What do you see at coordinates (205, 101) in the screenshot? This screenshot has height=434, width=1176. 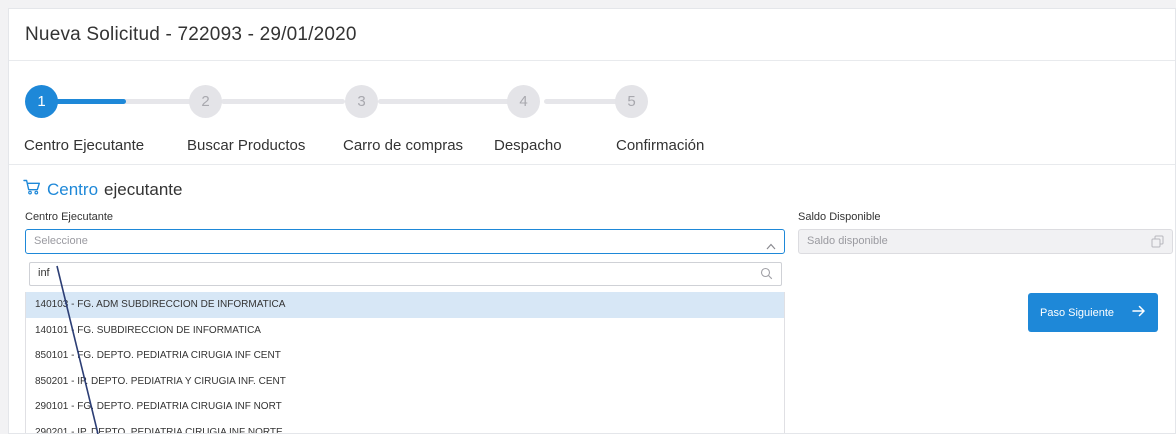 I see `step-2-circle: 2` at bounding box center [205, 101].